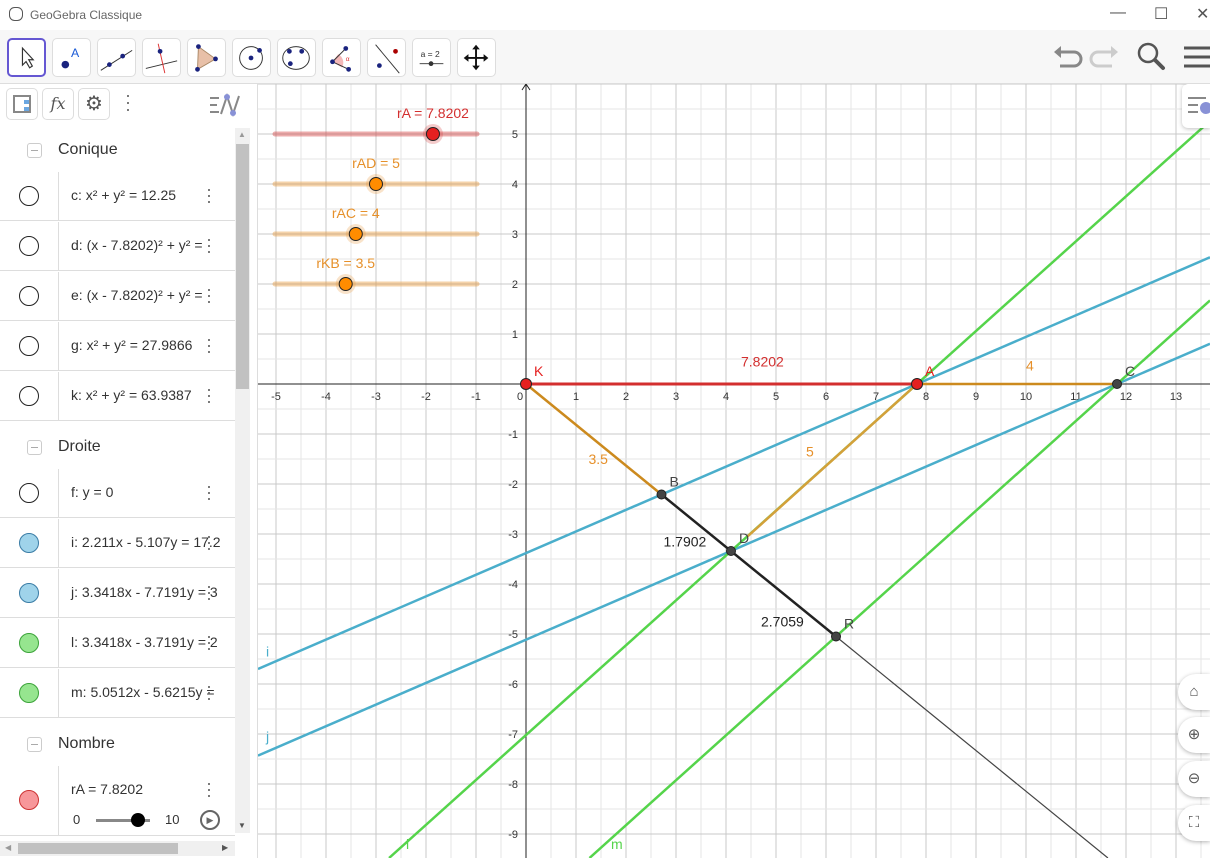 This screenshot has width=1210, height=858. Describe the element at coordinates (476, 57) in the screenshot. I see `move-graphics-view-button` at that location.